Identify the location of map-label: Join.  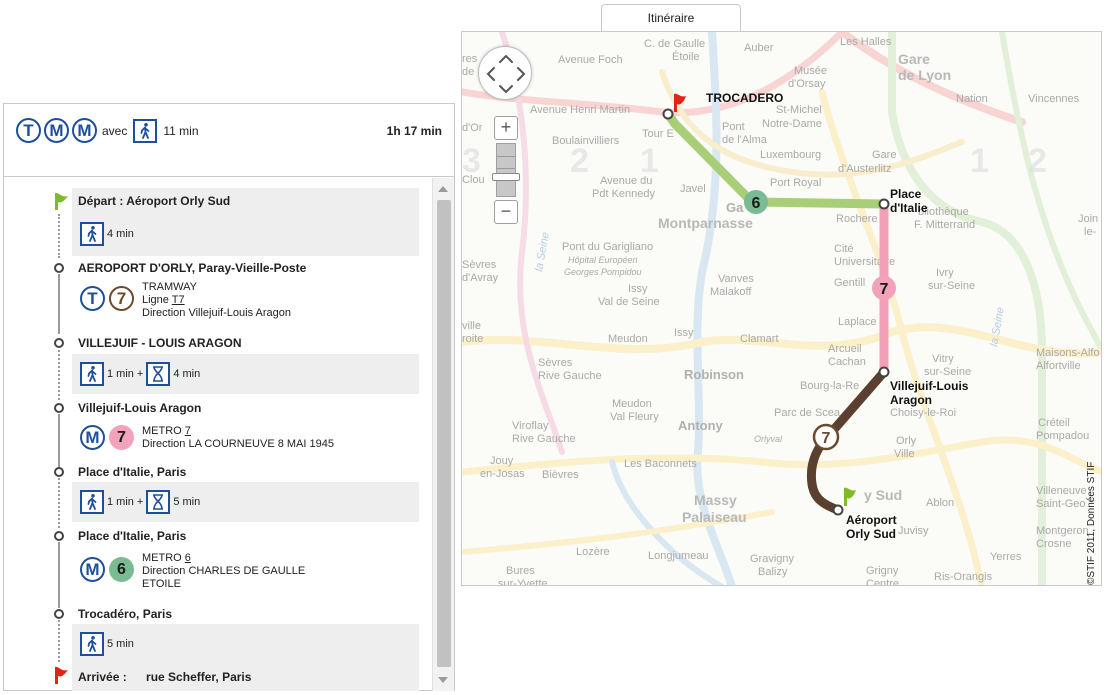
(1088, 219).